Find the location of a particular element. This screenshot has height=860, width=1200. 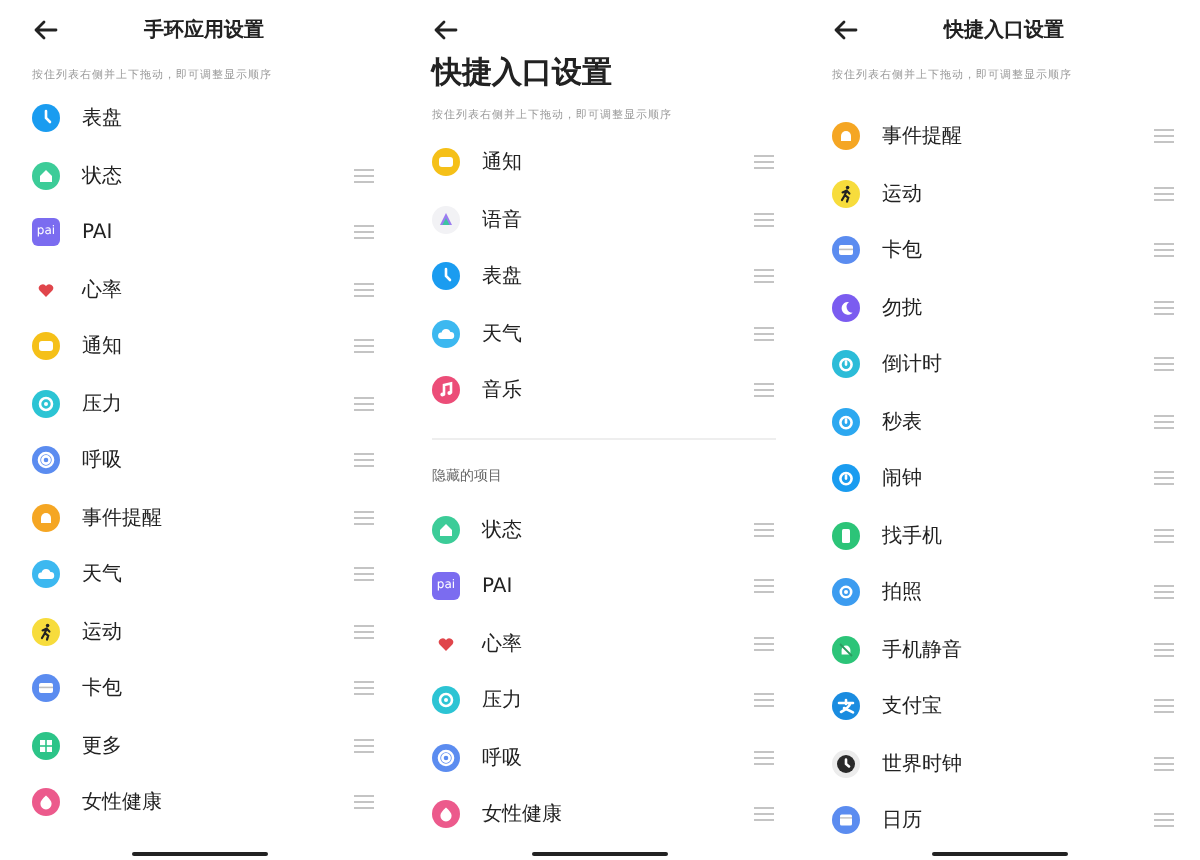

list-item: 音乐 is located at coordinates (618, 390).